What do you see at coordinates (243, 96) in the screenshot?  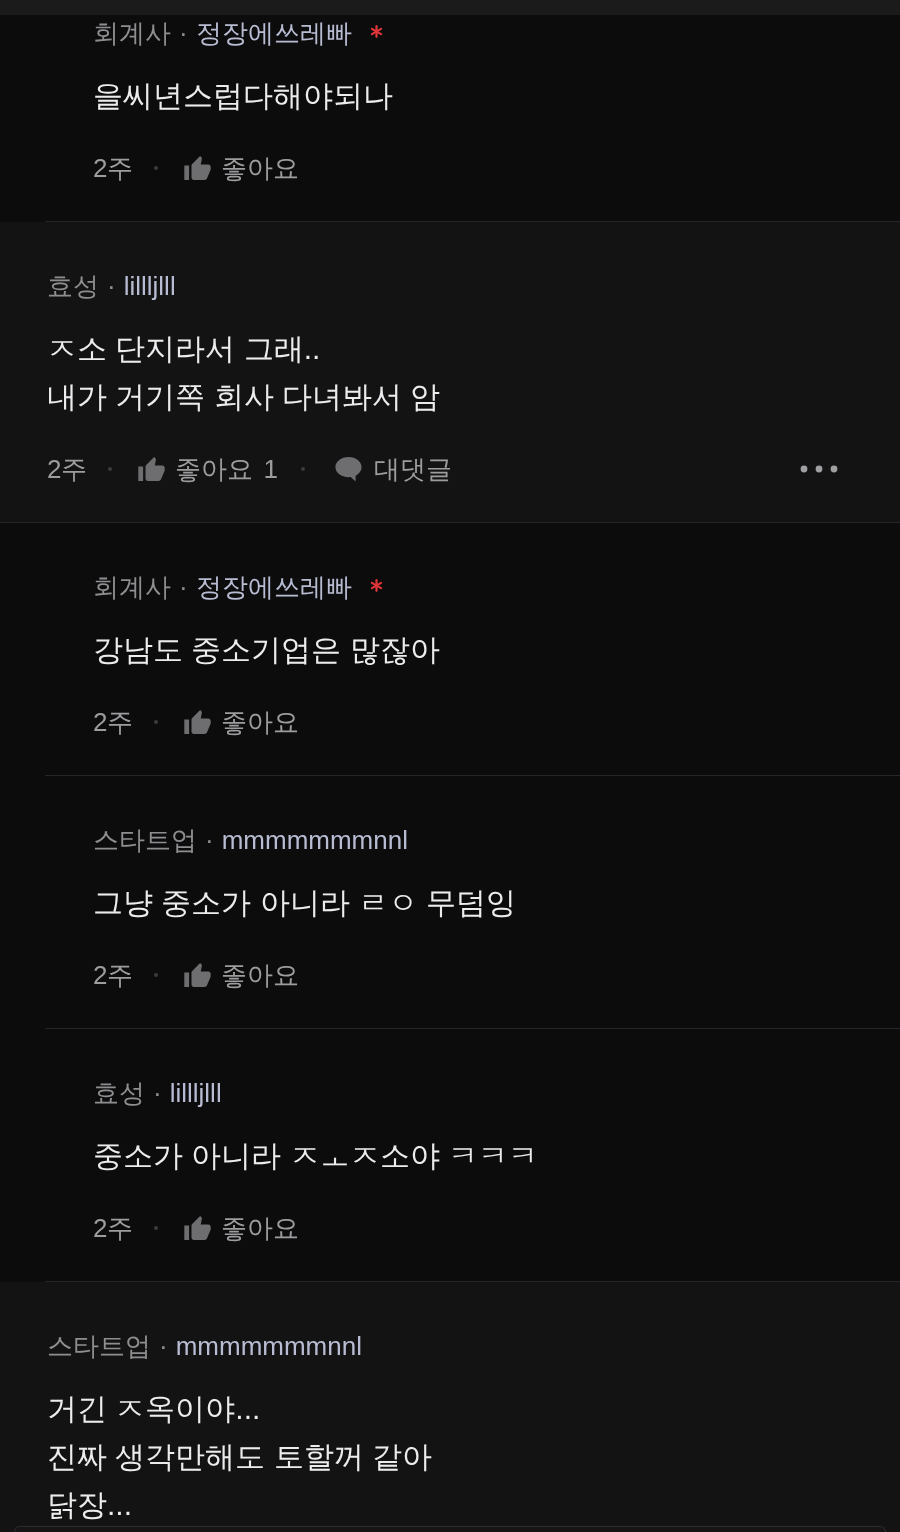 I see `comment-text: 을씨년스럽다해야되나` at bounding box center [243, 96].